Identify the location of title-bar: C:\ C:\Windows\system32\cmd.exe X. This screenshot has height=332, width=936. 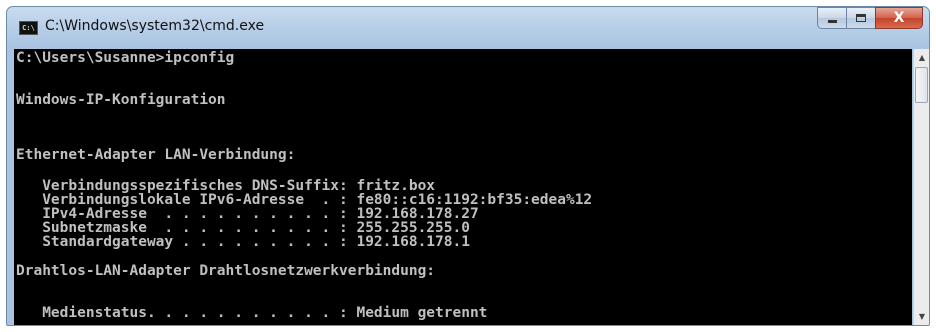
(468, 27).